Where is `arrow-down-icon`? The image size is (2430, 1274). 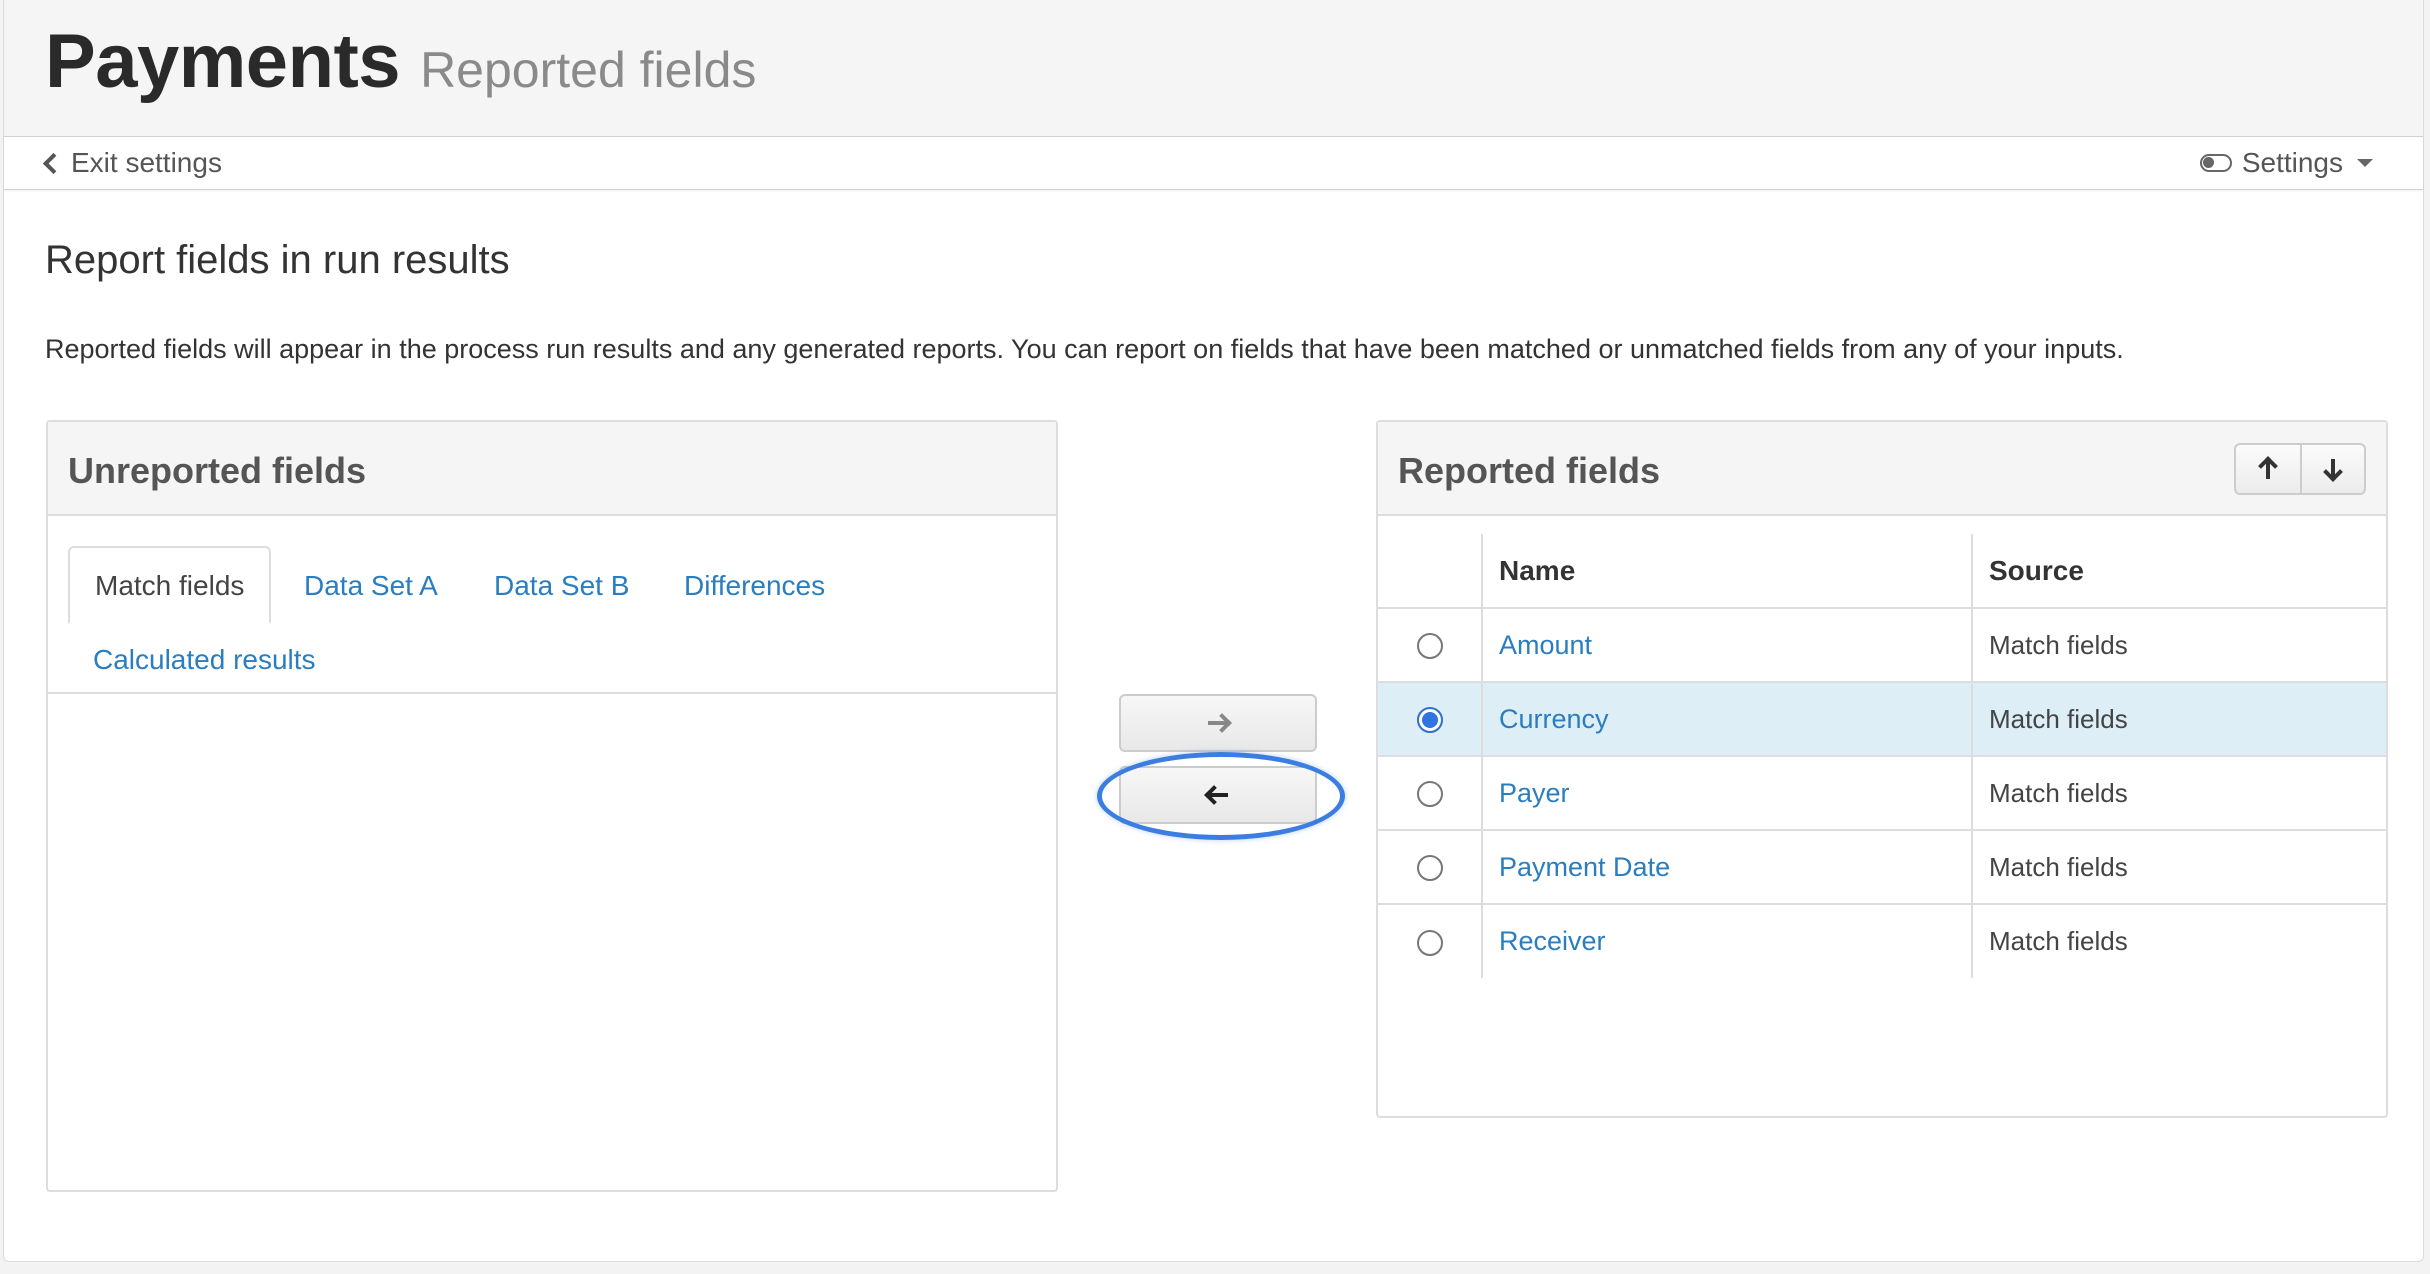 arrow-down-icon is located at coordinates (2333, 469).